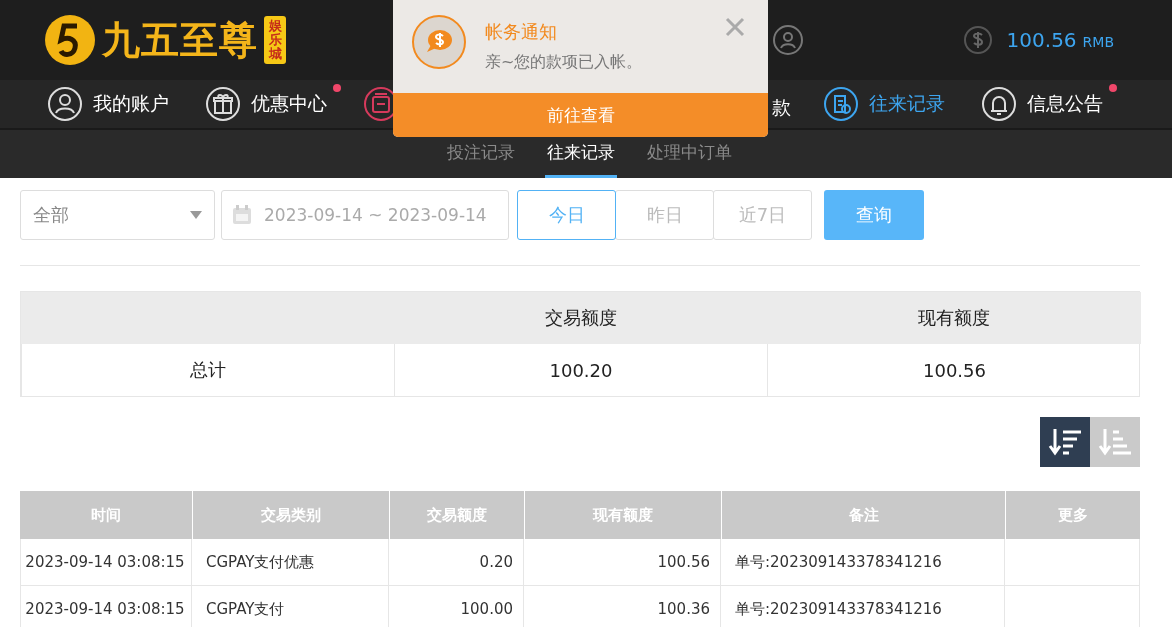 This screenshot has width=1172, height=627. What do you see at coordinates (1115, 442) in the screenshot?
I see `sort-ascending-icon` at bounding box center [1115, 442].